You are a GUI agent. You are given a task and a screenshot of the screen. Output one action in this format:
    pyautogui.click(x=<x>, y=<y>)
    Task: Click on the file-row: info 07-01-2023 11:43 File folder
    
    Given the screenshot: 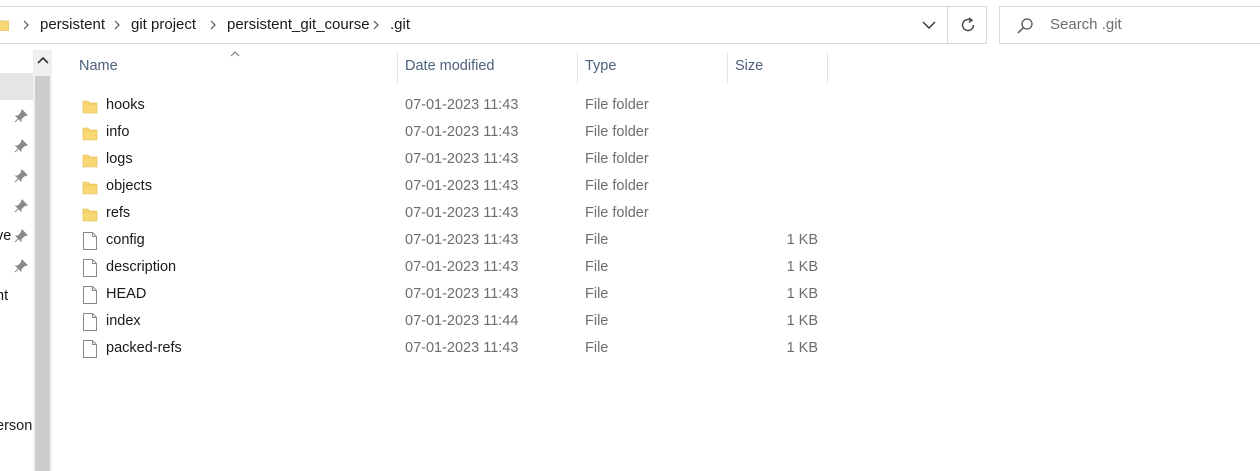 What is the action you would take?
    pyautogui.click(x=458, y=132)
    